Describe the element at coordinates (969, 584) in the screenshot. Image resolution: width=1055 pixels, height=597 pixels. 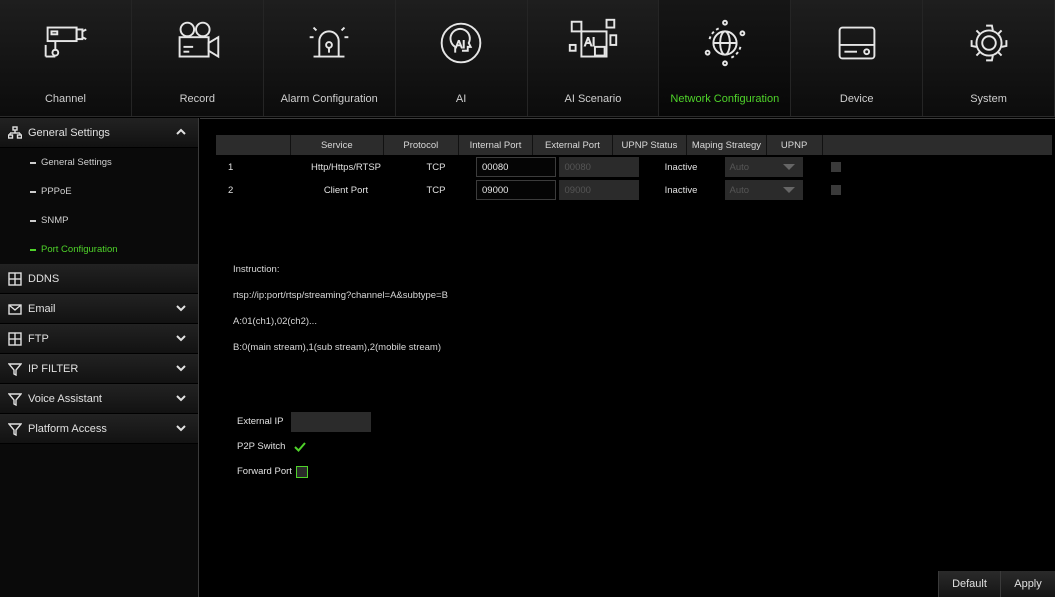
I see `default-button: Default` at that location.